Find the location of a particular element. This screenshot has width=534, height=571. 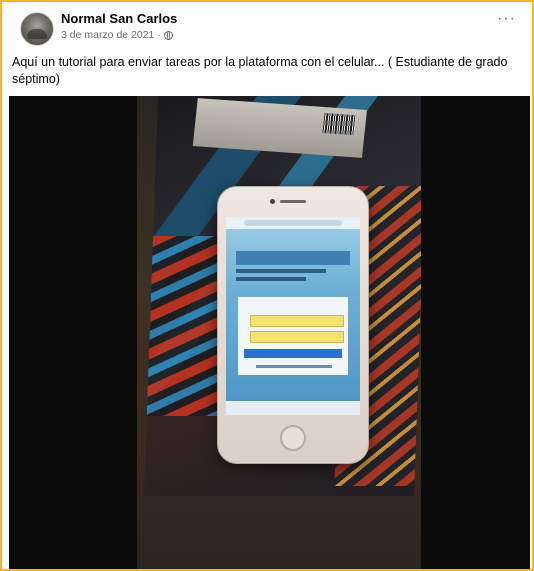

page-name-link: Normal San Carlos is located at coordinates (119, 18).